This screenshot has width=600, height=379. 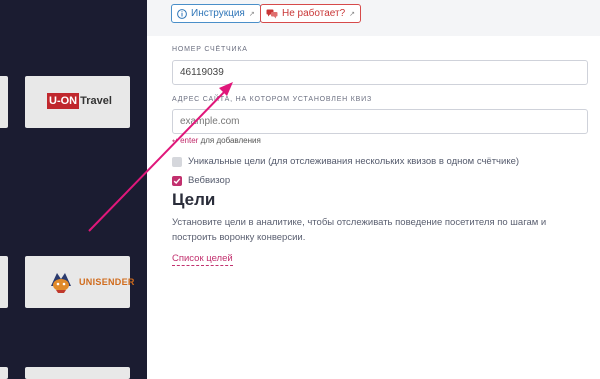 What do you see at coordinates (182, 13) in the screenshot?
I see `info-icon` at bounding box center [182, 13].